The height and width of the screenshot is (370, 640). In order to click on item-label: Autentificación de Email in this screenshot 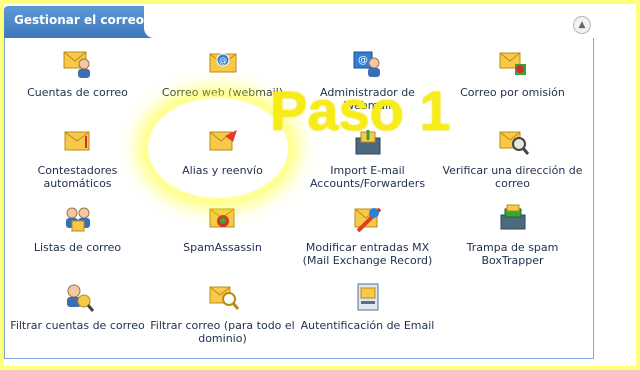, I will do `click(367, 325)`.